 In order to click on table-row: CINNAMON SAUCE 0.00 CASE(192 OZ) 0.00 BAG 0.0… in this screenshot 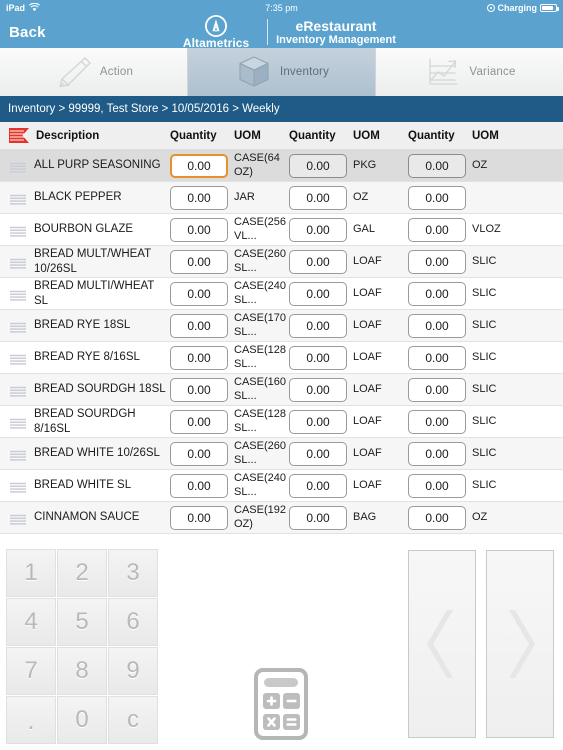, I will do `click(281, 518)`.